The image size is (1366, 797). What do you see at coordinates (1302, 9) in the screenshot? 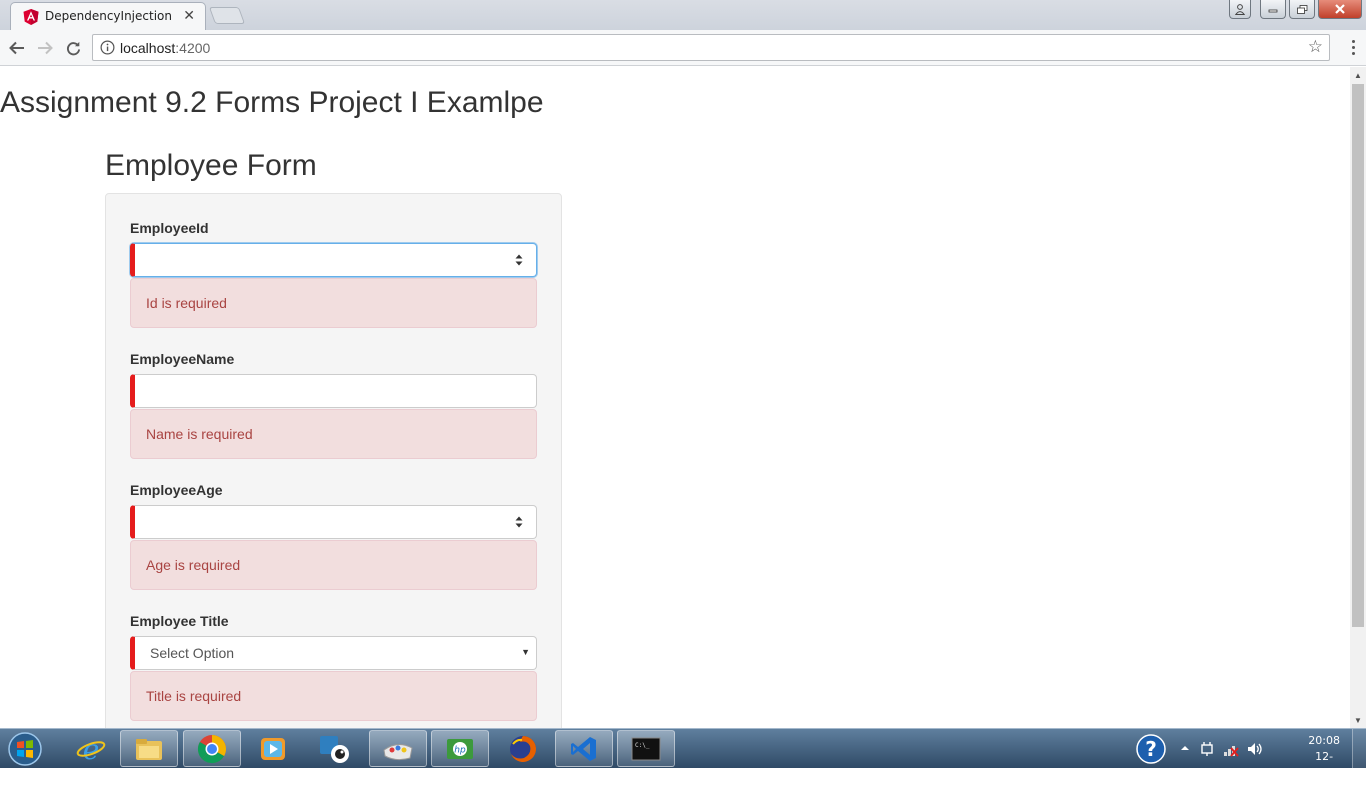
I see `restore-button` at bounding box center [1302, 9].